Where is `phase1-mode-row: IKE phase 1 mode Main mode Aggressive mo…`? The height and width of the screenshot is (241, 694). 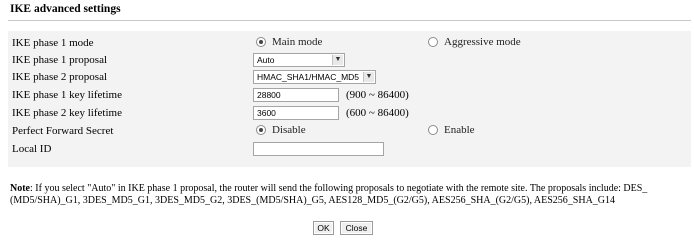 phase1-mode-row: IKE phase 1 mode Main mode Aggressive mo… is located at coordinates (349, 43).